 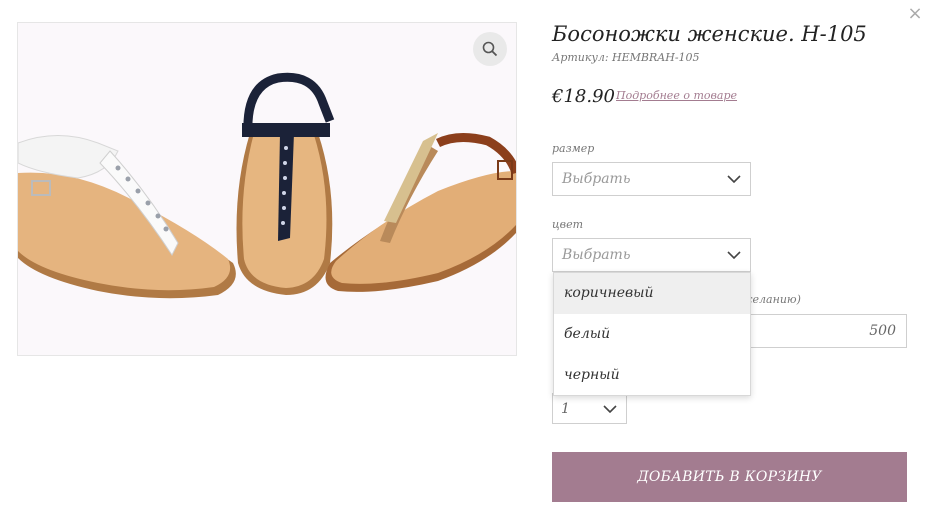 I want to click on color-label: цвет, so click(x=568, y=224).